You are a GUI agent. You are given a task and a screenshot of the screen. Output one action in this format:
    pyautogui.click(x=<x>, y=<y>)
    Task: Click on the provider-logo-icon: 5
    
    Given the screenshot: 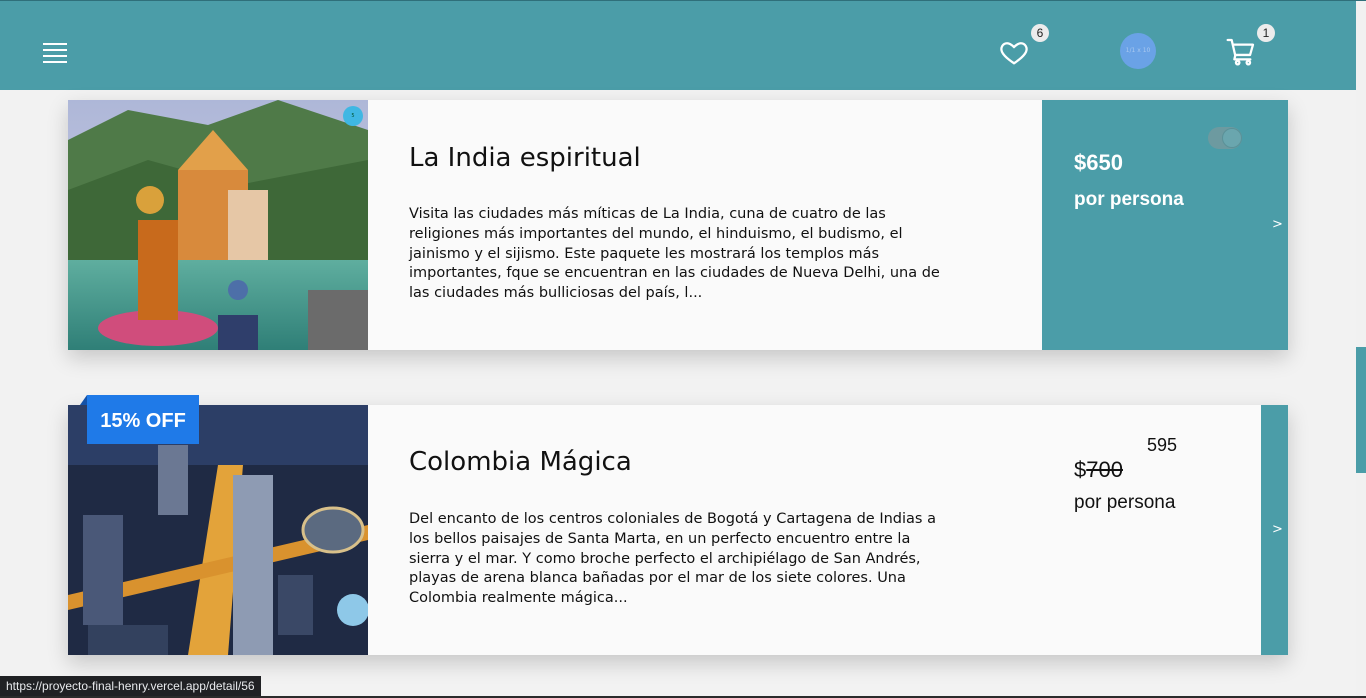 What is the action you would take?
    pyautogui.click(x=353, y=116)
    